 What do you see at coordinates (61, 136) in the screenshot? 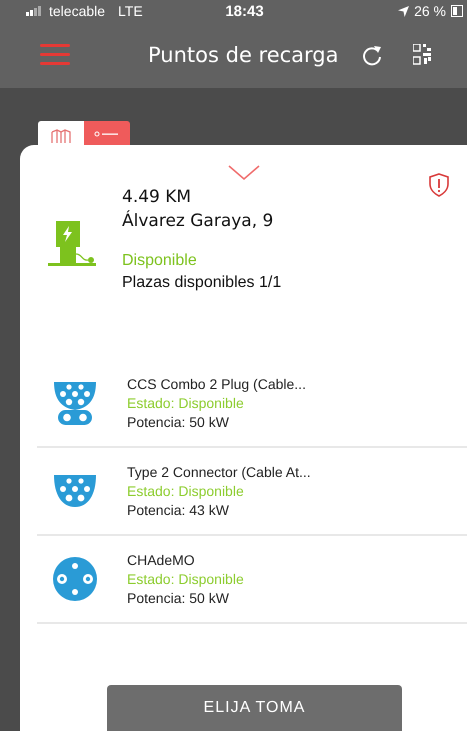
I see `map-icon` at bounding box center [61, 136].